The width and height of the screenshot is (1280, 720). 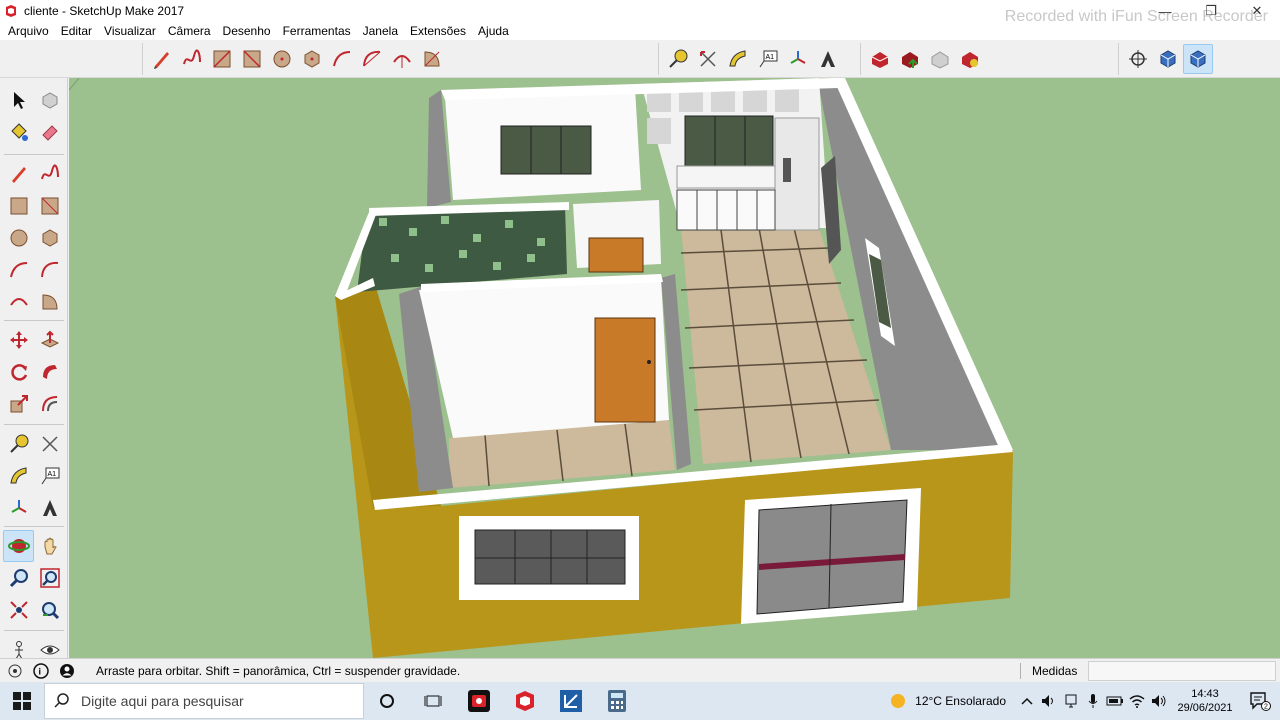 I want to click on share-component-button, so click(x=940, y=59).